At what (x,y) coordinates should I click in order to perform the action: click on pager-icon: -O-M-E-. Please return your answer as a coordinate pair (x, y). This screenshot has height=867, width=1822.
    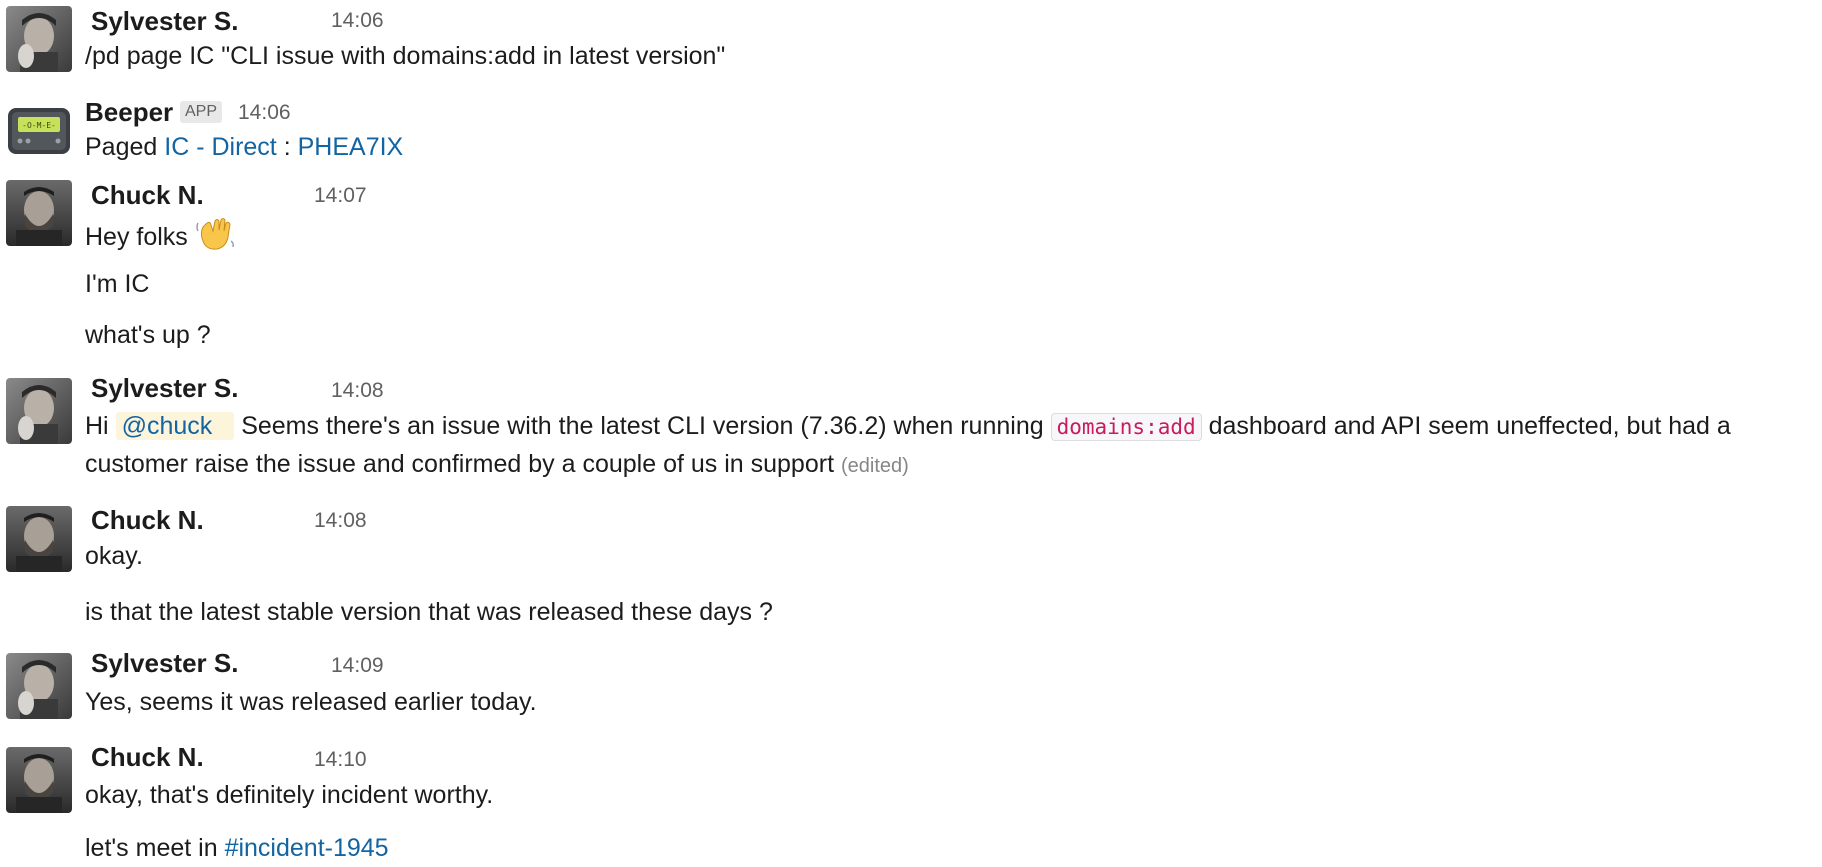
    Looking at the image, I should click on (39, 131).